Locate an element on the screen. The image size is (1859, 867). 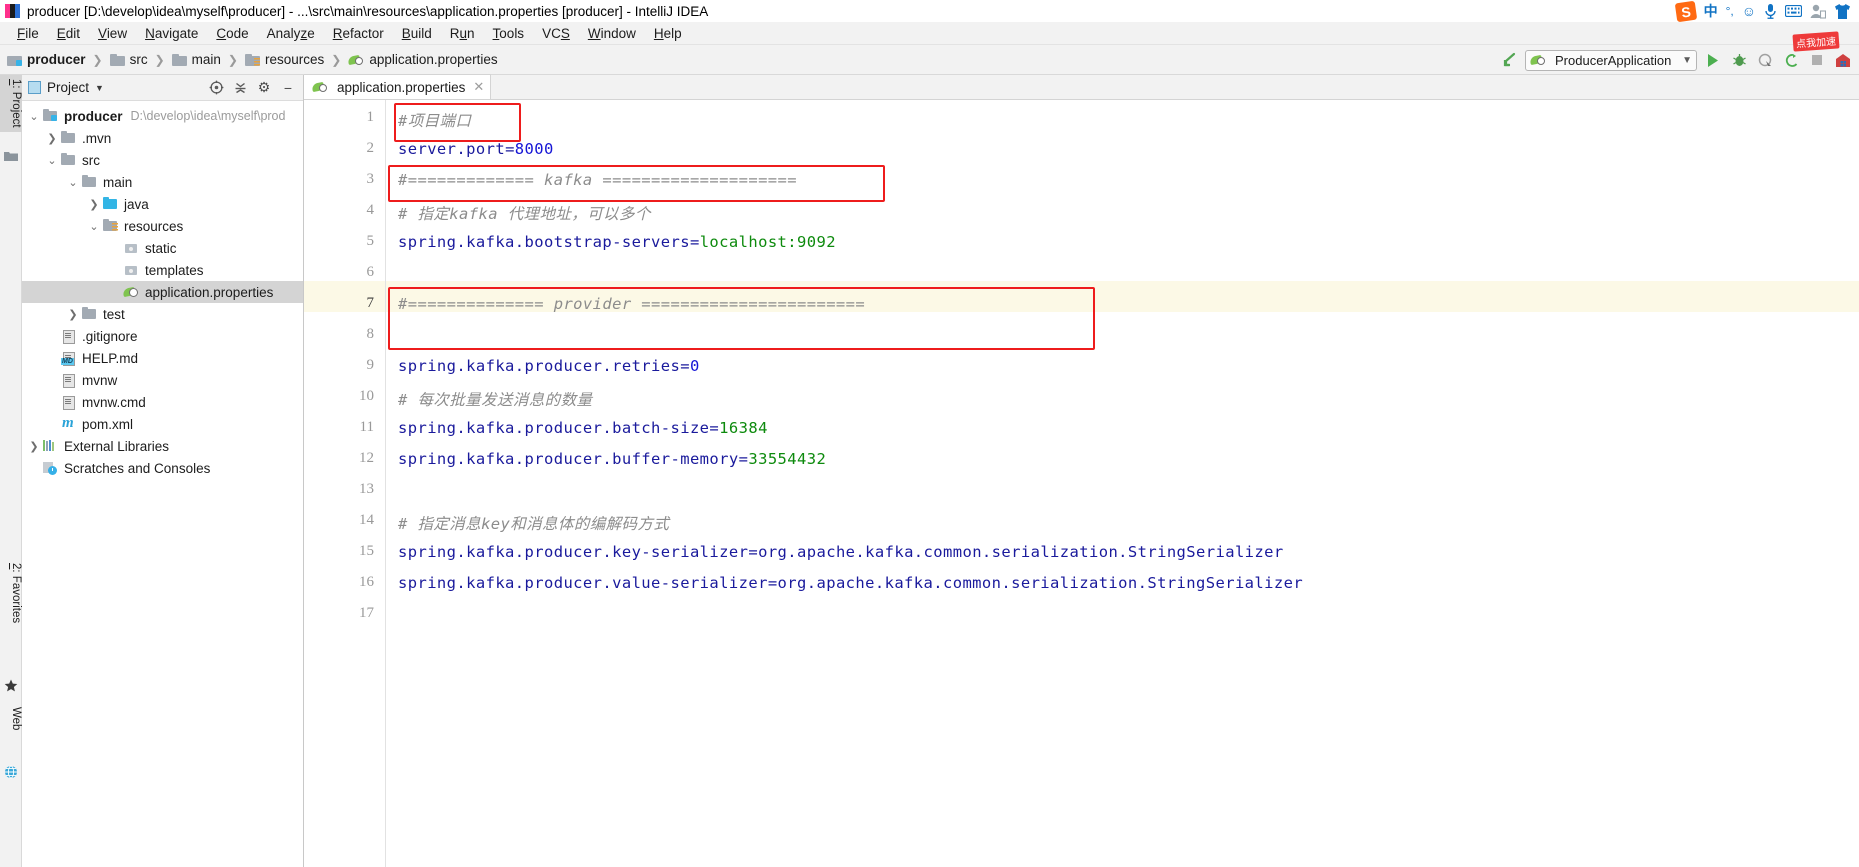
menu-vcs: VCS is located at coordinates (556, 33).